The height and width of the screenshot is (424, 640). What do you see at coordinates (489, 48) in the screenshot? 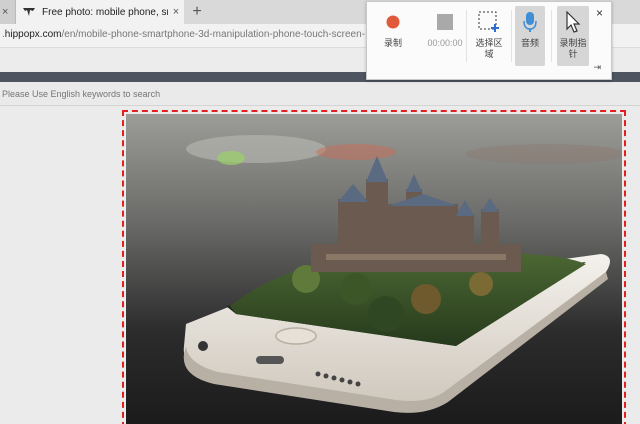
I see `select-region-label: 选择区 域` at bounding box center [489, 48].